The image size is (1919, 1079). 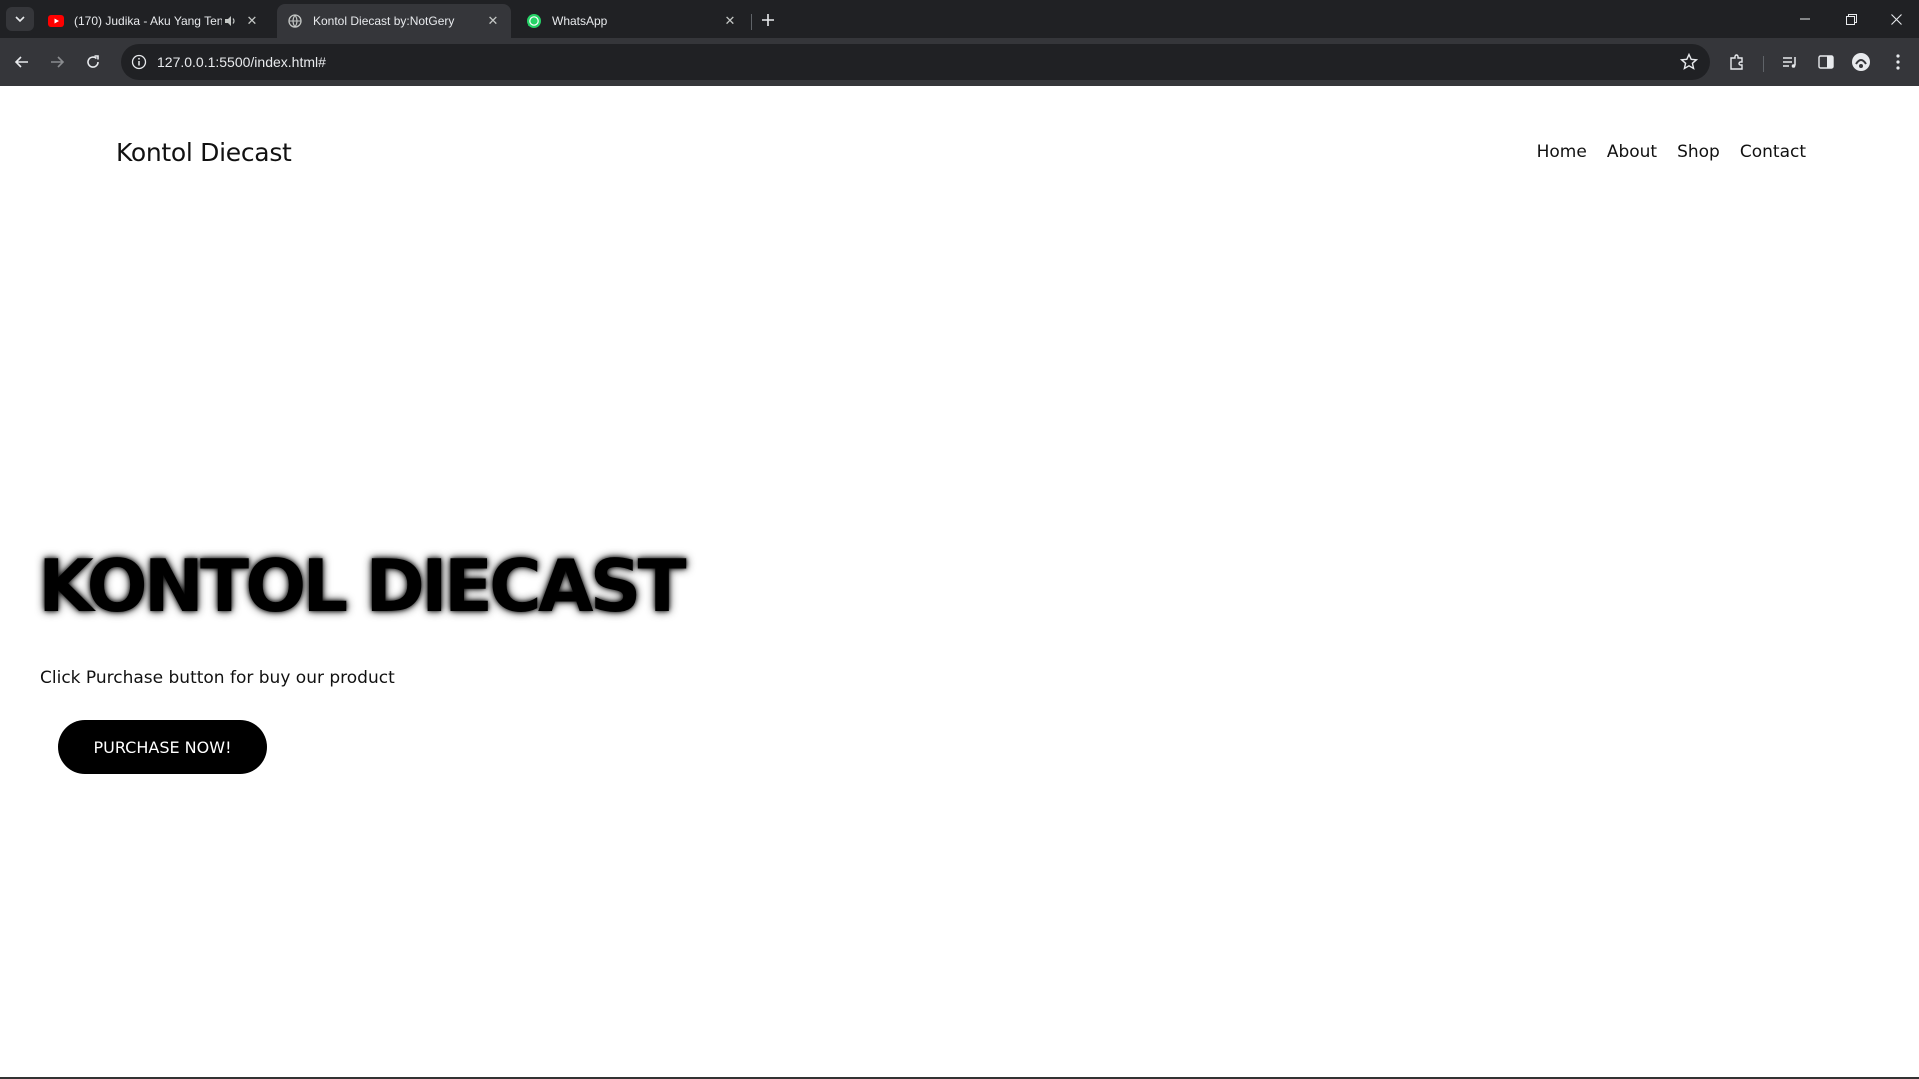 I want to click on reload-button, so click(x=93, y=62).